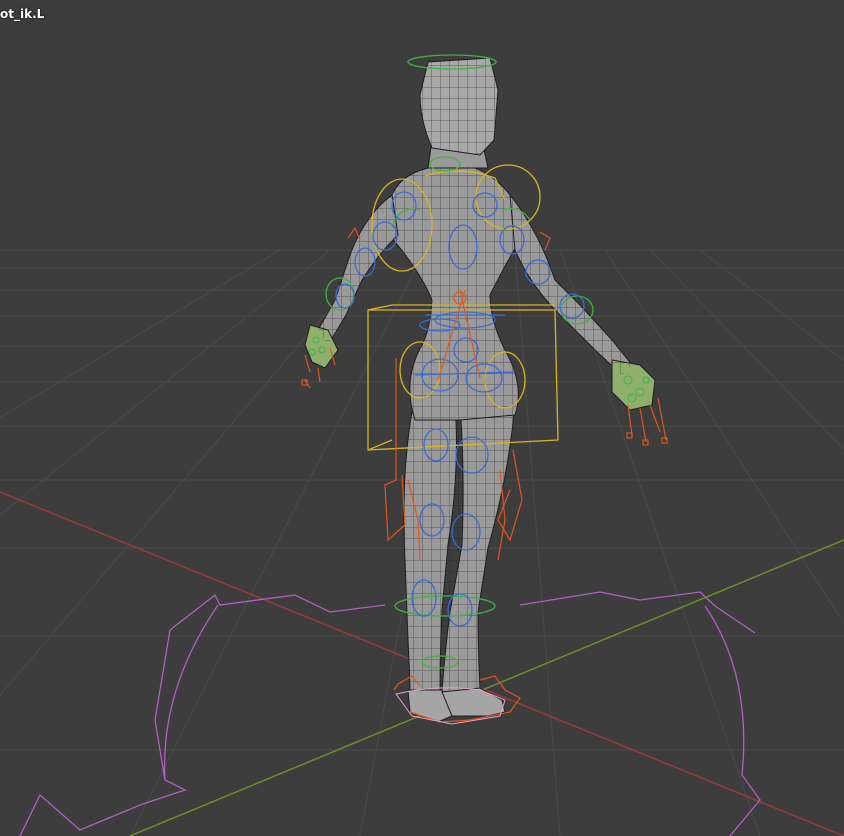  Describe the element at coordinates (22, 14) in the screenshot. I see `active-object-label: ot_ik.L` at that location.